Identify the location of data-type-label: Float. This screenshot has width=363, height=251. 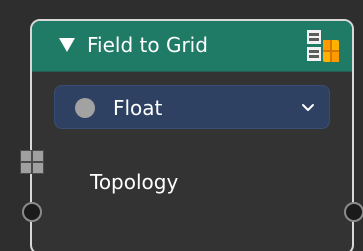
(138, 108).